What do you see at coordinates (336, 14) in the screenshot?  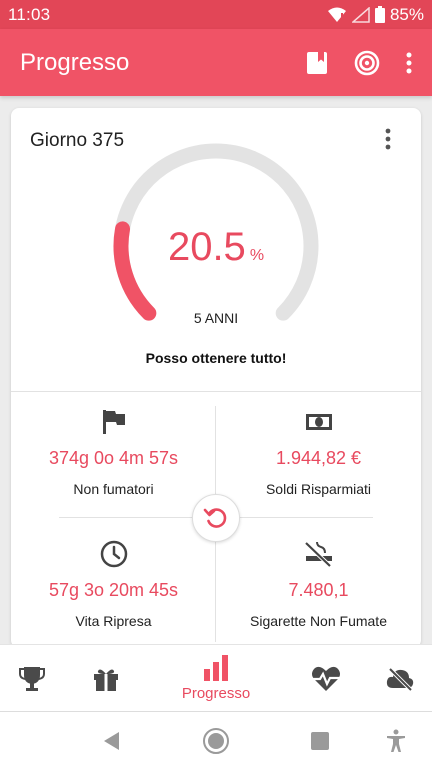 I see `wifi-icon` at bounding box center [336, 14].